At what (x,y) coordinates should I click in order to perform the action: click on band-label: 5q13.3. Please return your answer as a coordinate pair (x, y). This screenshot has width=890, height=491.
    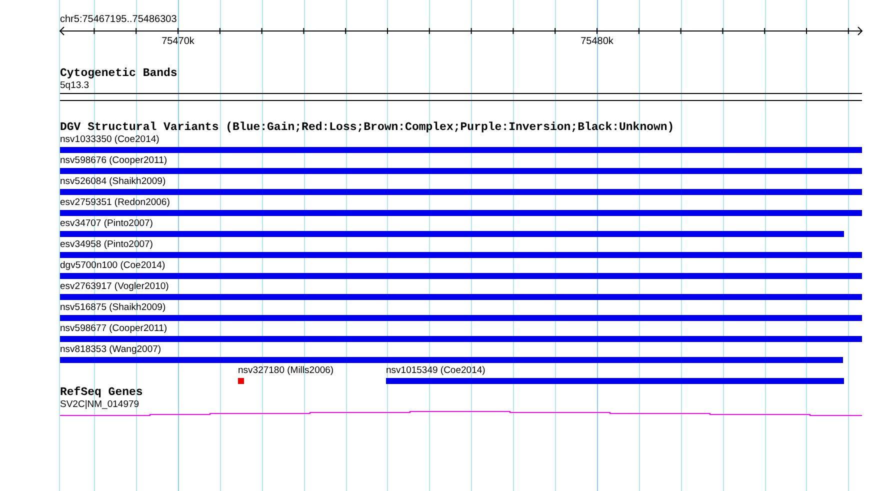
    Looking at the image, I should click on (75, 86).